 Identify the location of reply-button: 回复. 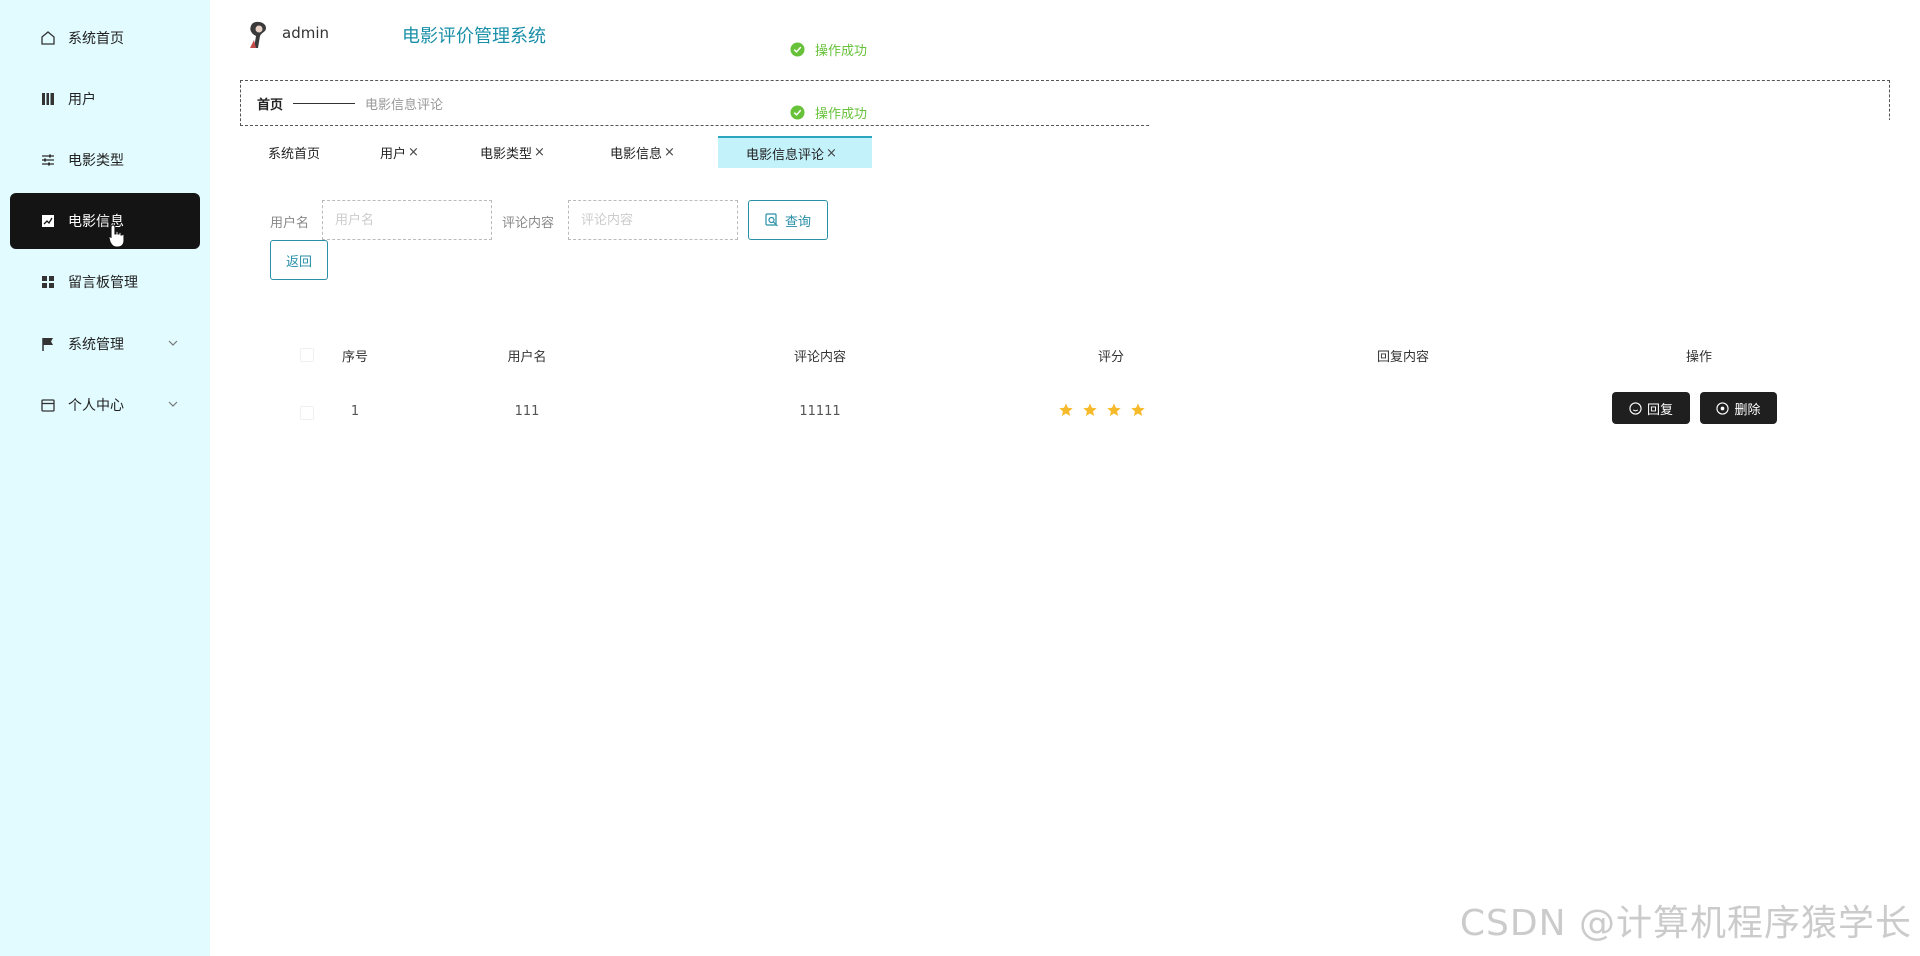
(1651, 408).